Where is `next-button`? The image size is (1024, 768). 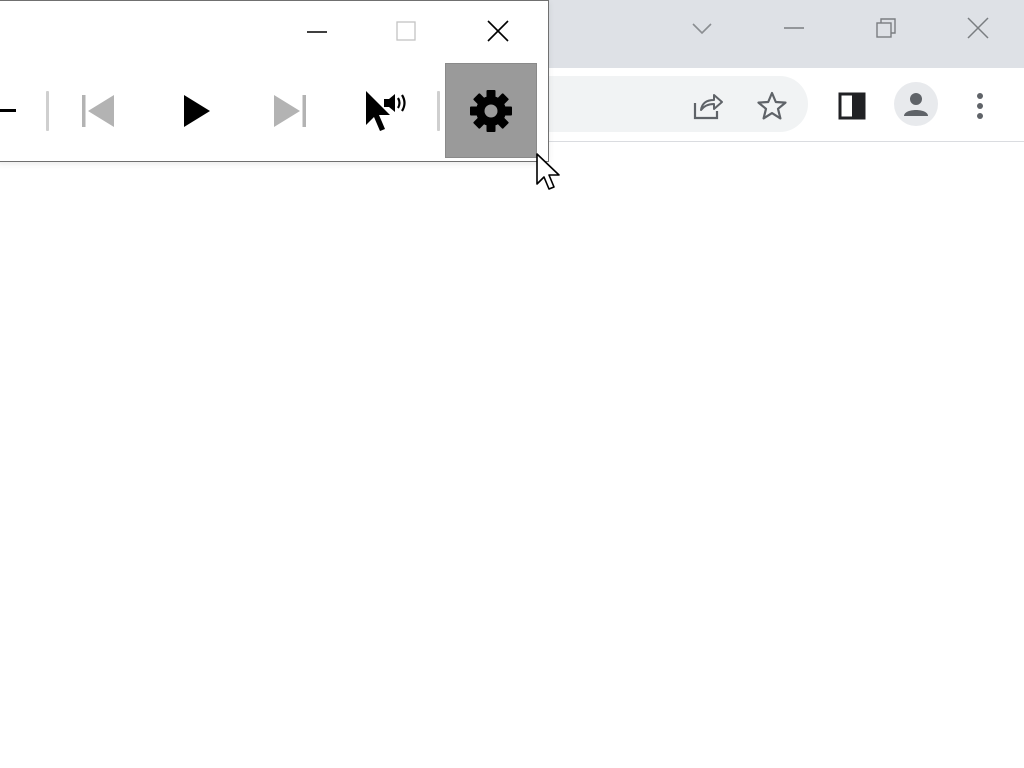
next-button is located at coordinates (290, 111).